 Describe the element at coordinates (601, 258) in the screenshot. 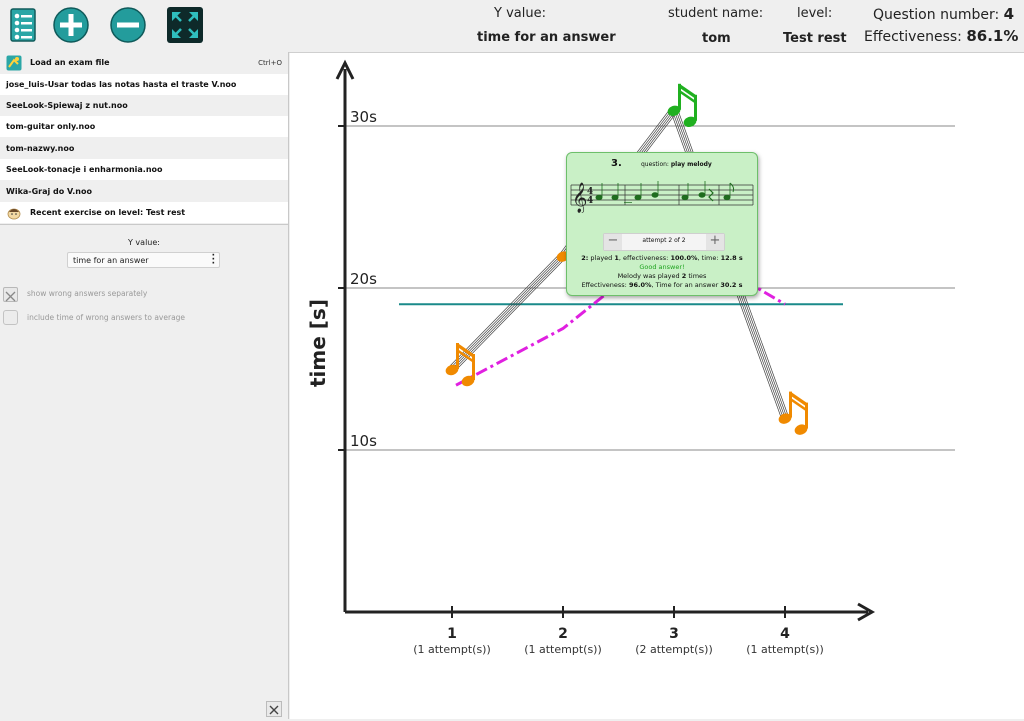

I see `played-label: played` at that location.